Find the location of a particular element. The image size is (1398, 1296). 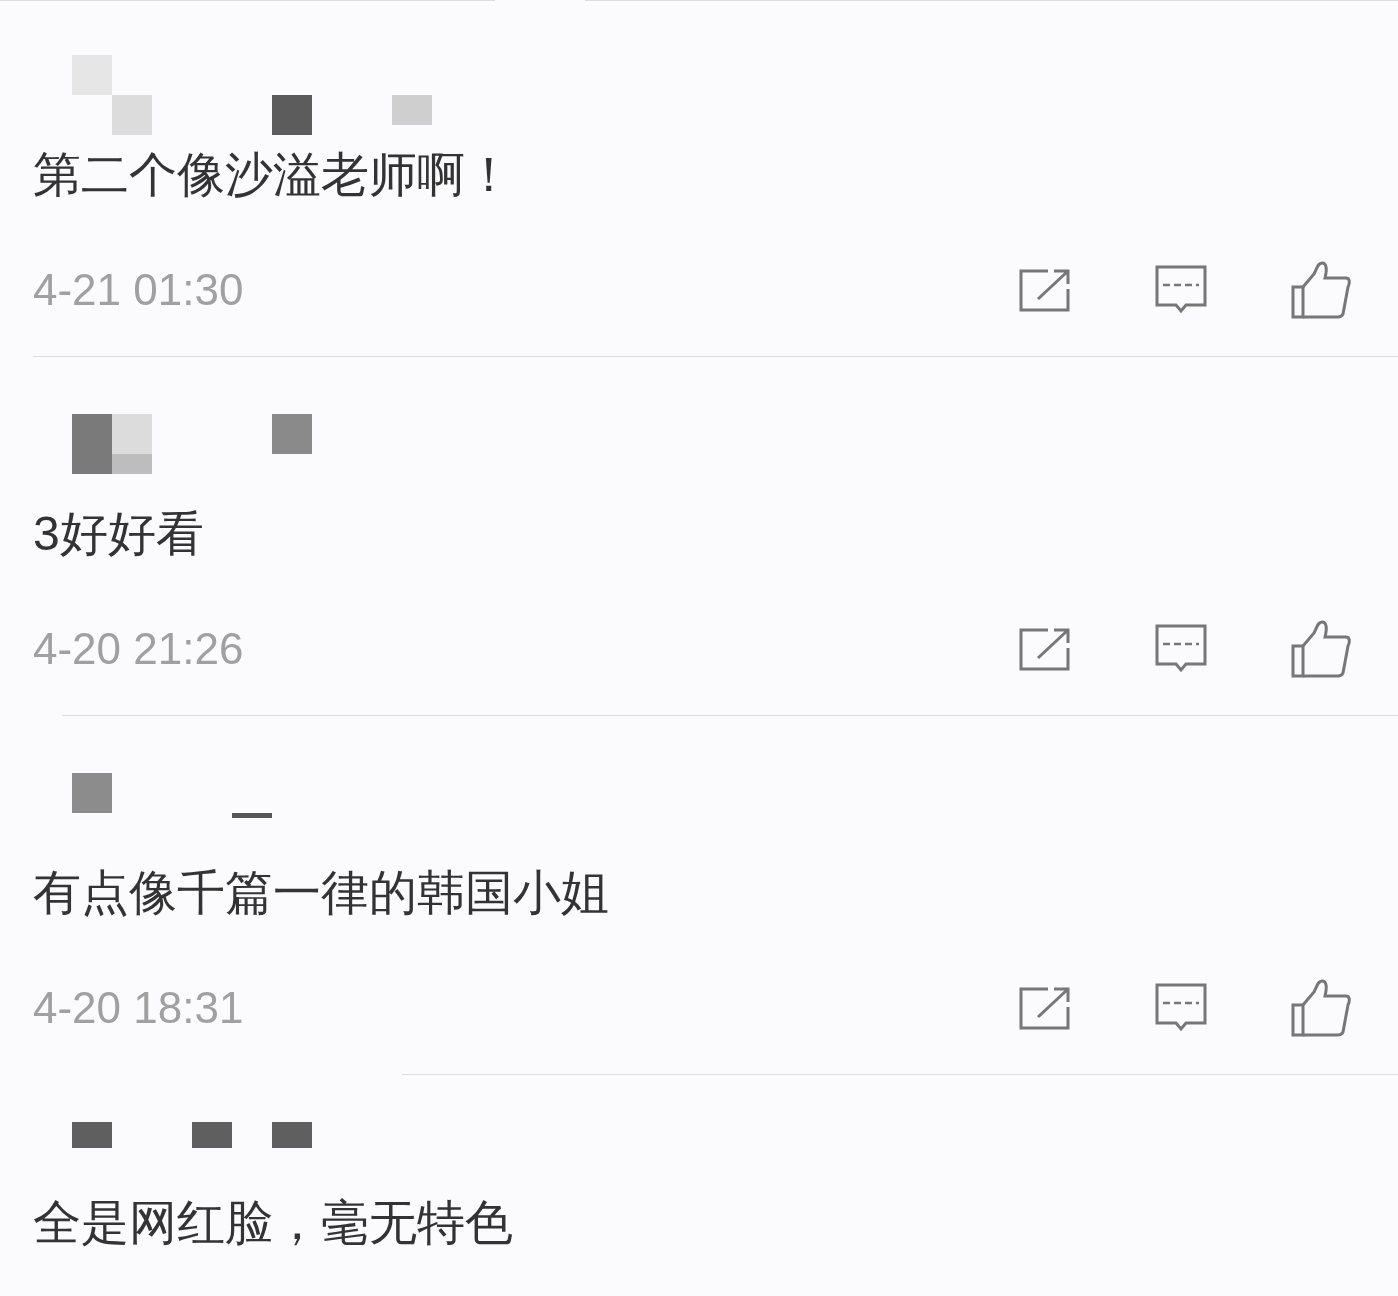

comment-text: 有点像千篇一律的韩国小姐 is located at coordinates (321, 893).